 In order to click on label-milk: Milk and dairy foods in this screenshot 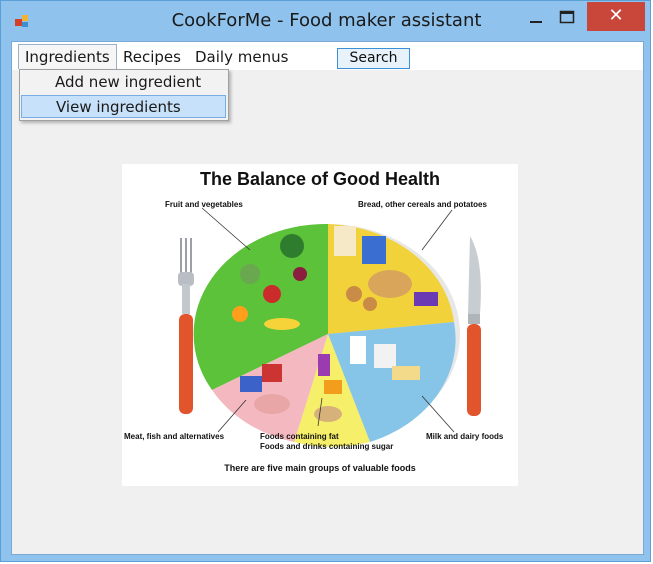, I will do `click(465, 436)`.